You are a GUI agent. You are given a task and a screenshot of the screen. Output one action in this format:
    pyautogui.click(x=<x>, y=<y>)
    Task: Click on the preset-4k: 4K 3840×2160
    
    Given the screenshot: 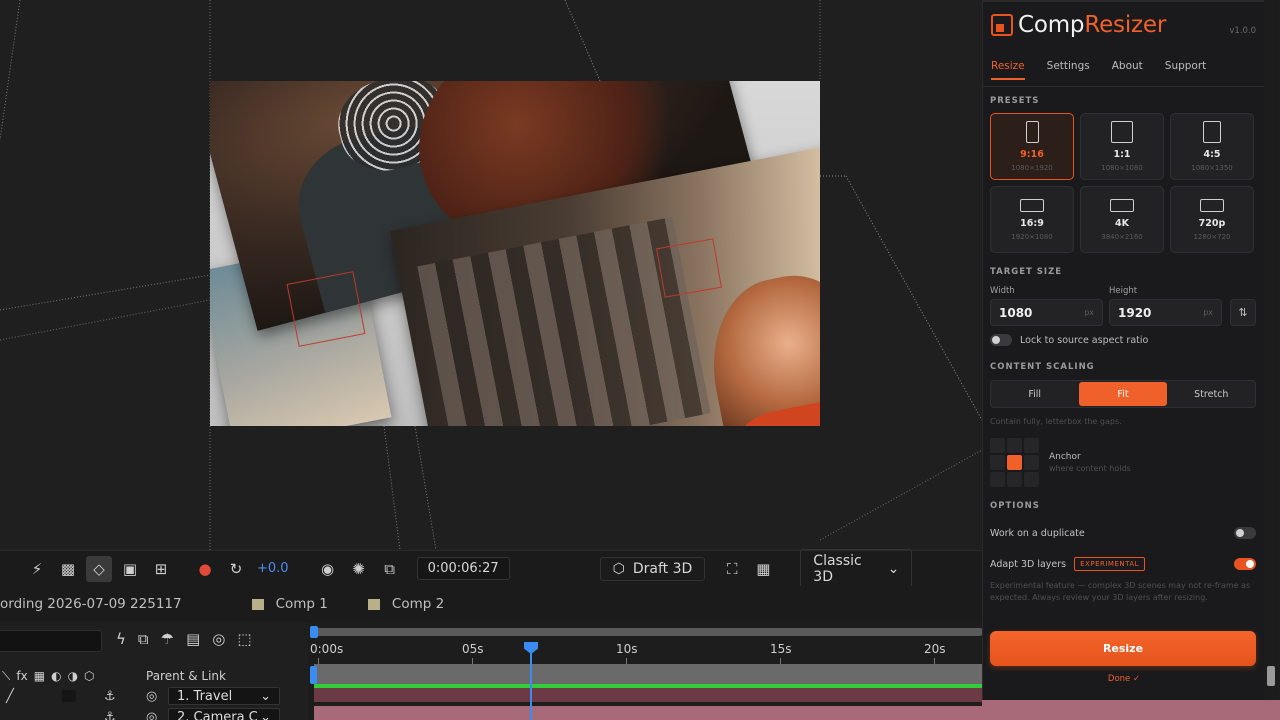 What is the action you would take?
    pyautogui.click(x=1122, y=219)
    